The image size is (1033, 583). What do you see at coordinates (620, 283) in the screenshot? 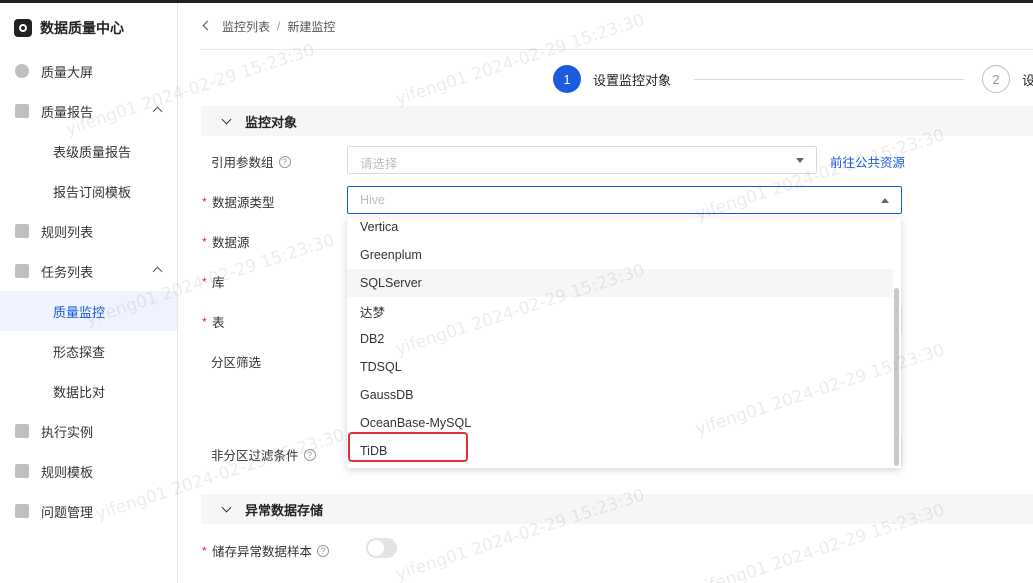
I see `dropdown-option-sqlserver: SQLServer` at bounding box center [620, 283].